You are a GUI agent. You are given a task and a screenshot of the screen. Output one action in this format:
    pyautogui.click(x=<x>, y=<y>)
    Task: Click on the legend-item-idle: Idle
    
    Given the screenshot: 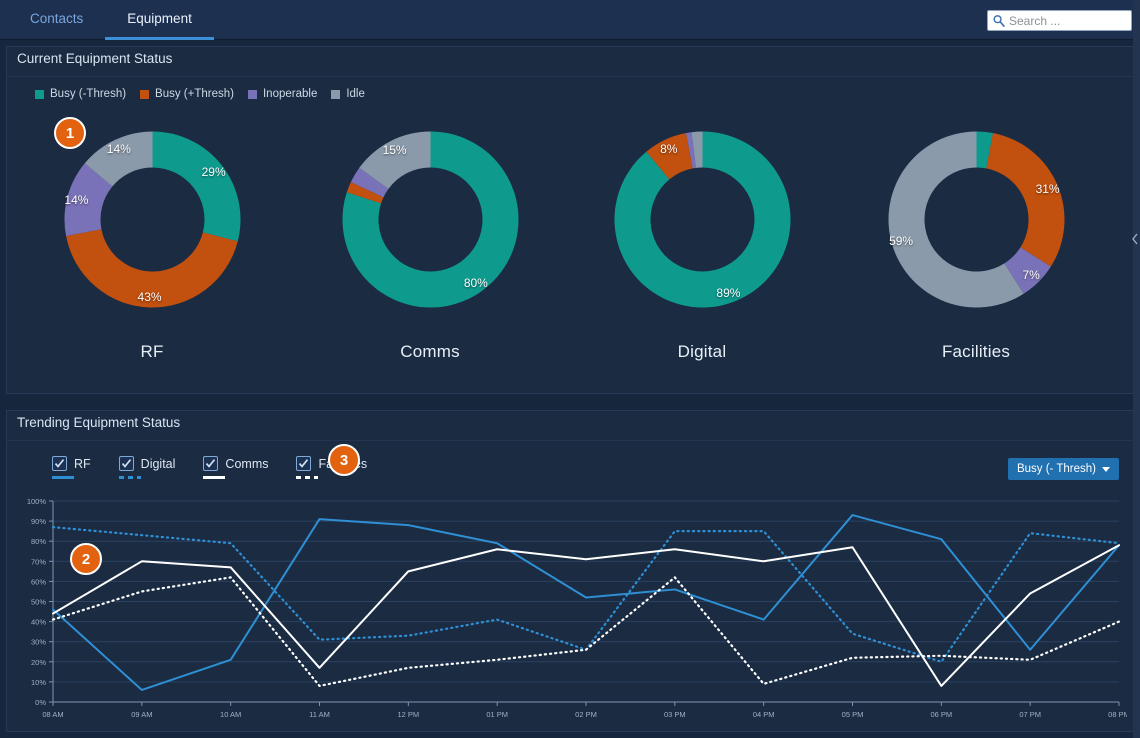 What is the action you would take?
    pyautogui.click(x=348, y=94)
    